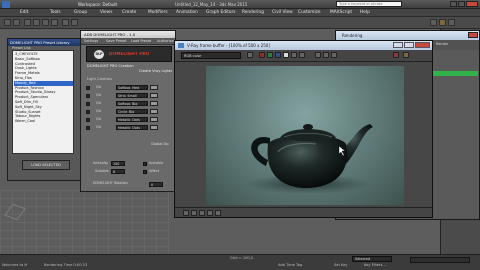 This screenshot has width=480, height=270. I want to click on add-time-tag: Add Time Tag, so click(290, 265).